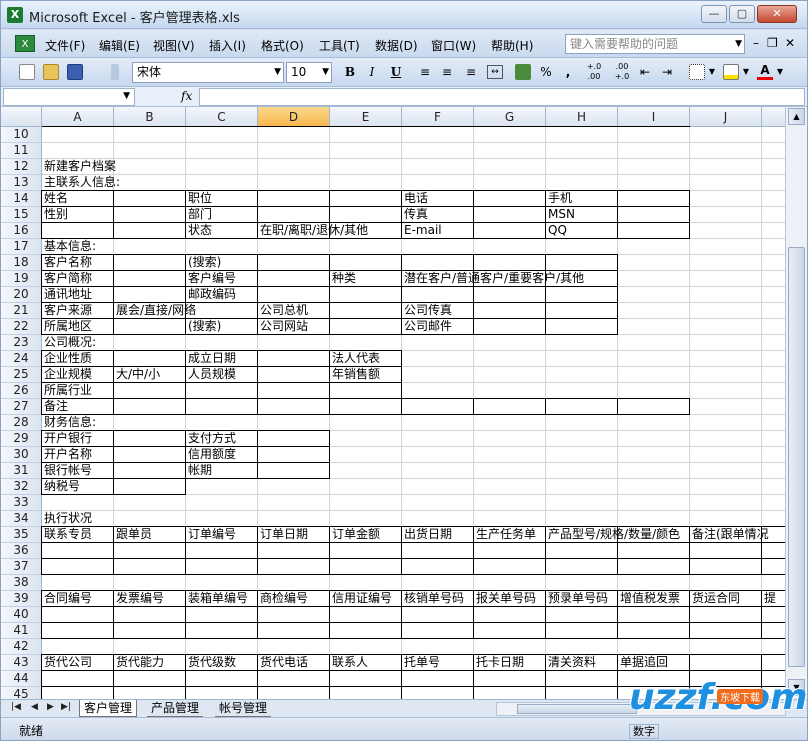 Image resolution: width=808 pixels, height=741 pixels. I want to click on font-name-select: 宋体 ▼, so click(208, 72).